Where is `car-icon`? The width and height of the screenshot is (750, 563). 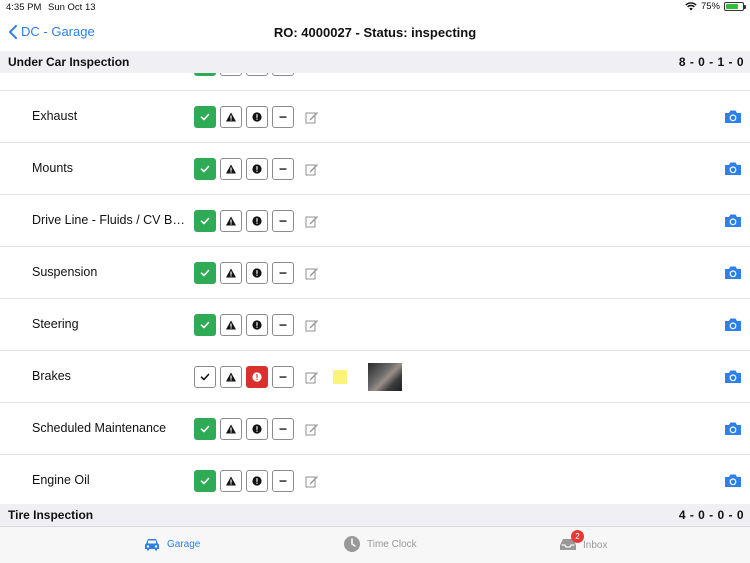 car-icon is located at coordinates (152, 545).